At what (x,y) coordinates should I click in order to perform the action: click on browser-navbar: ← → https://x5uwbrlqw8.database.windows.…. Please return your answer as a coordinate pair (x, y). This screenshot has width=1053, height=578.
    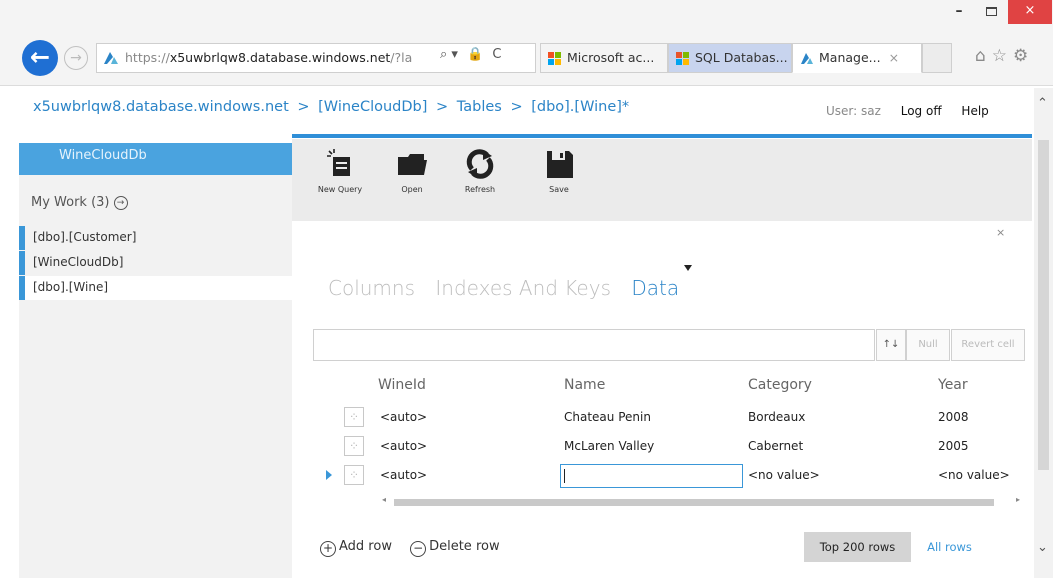
    Looking at the image, I should click on (526, 56).